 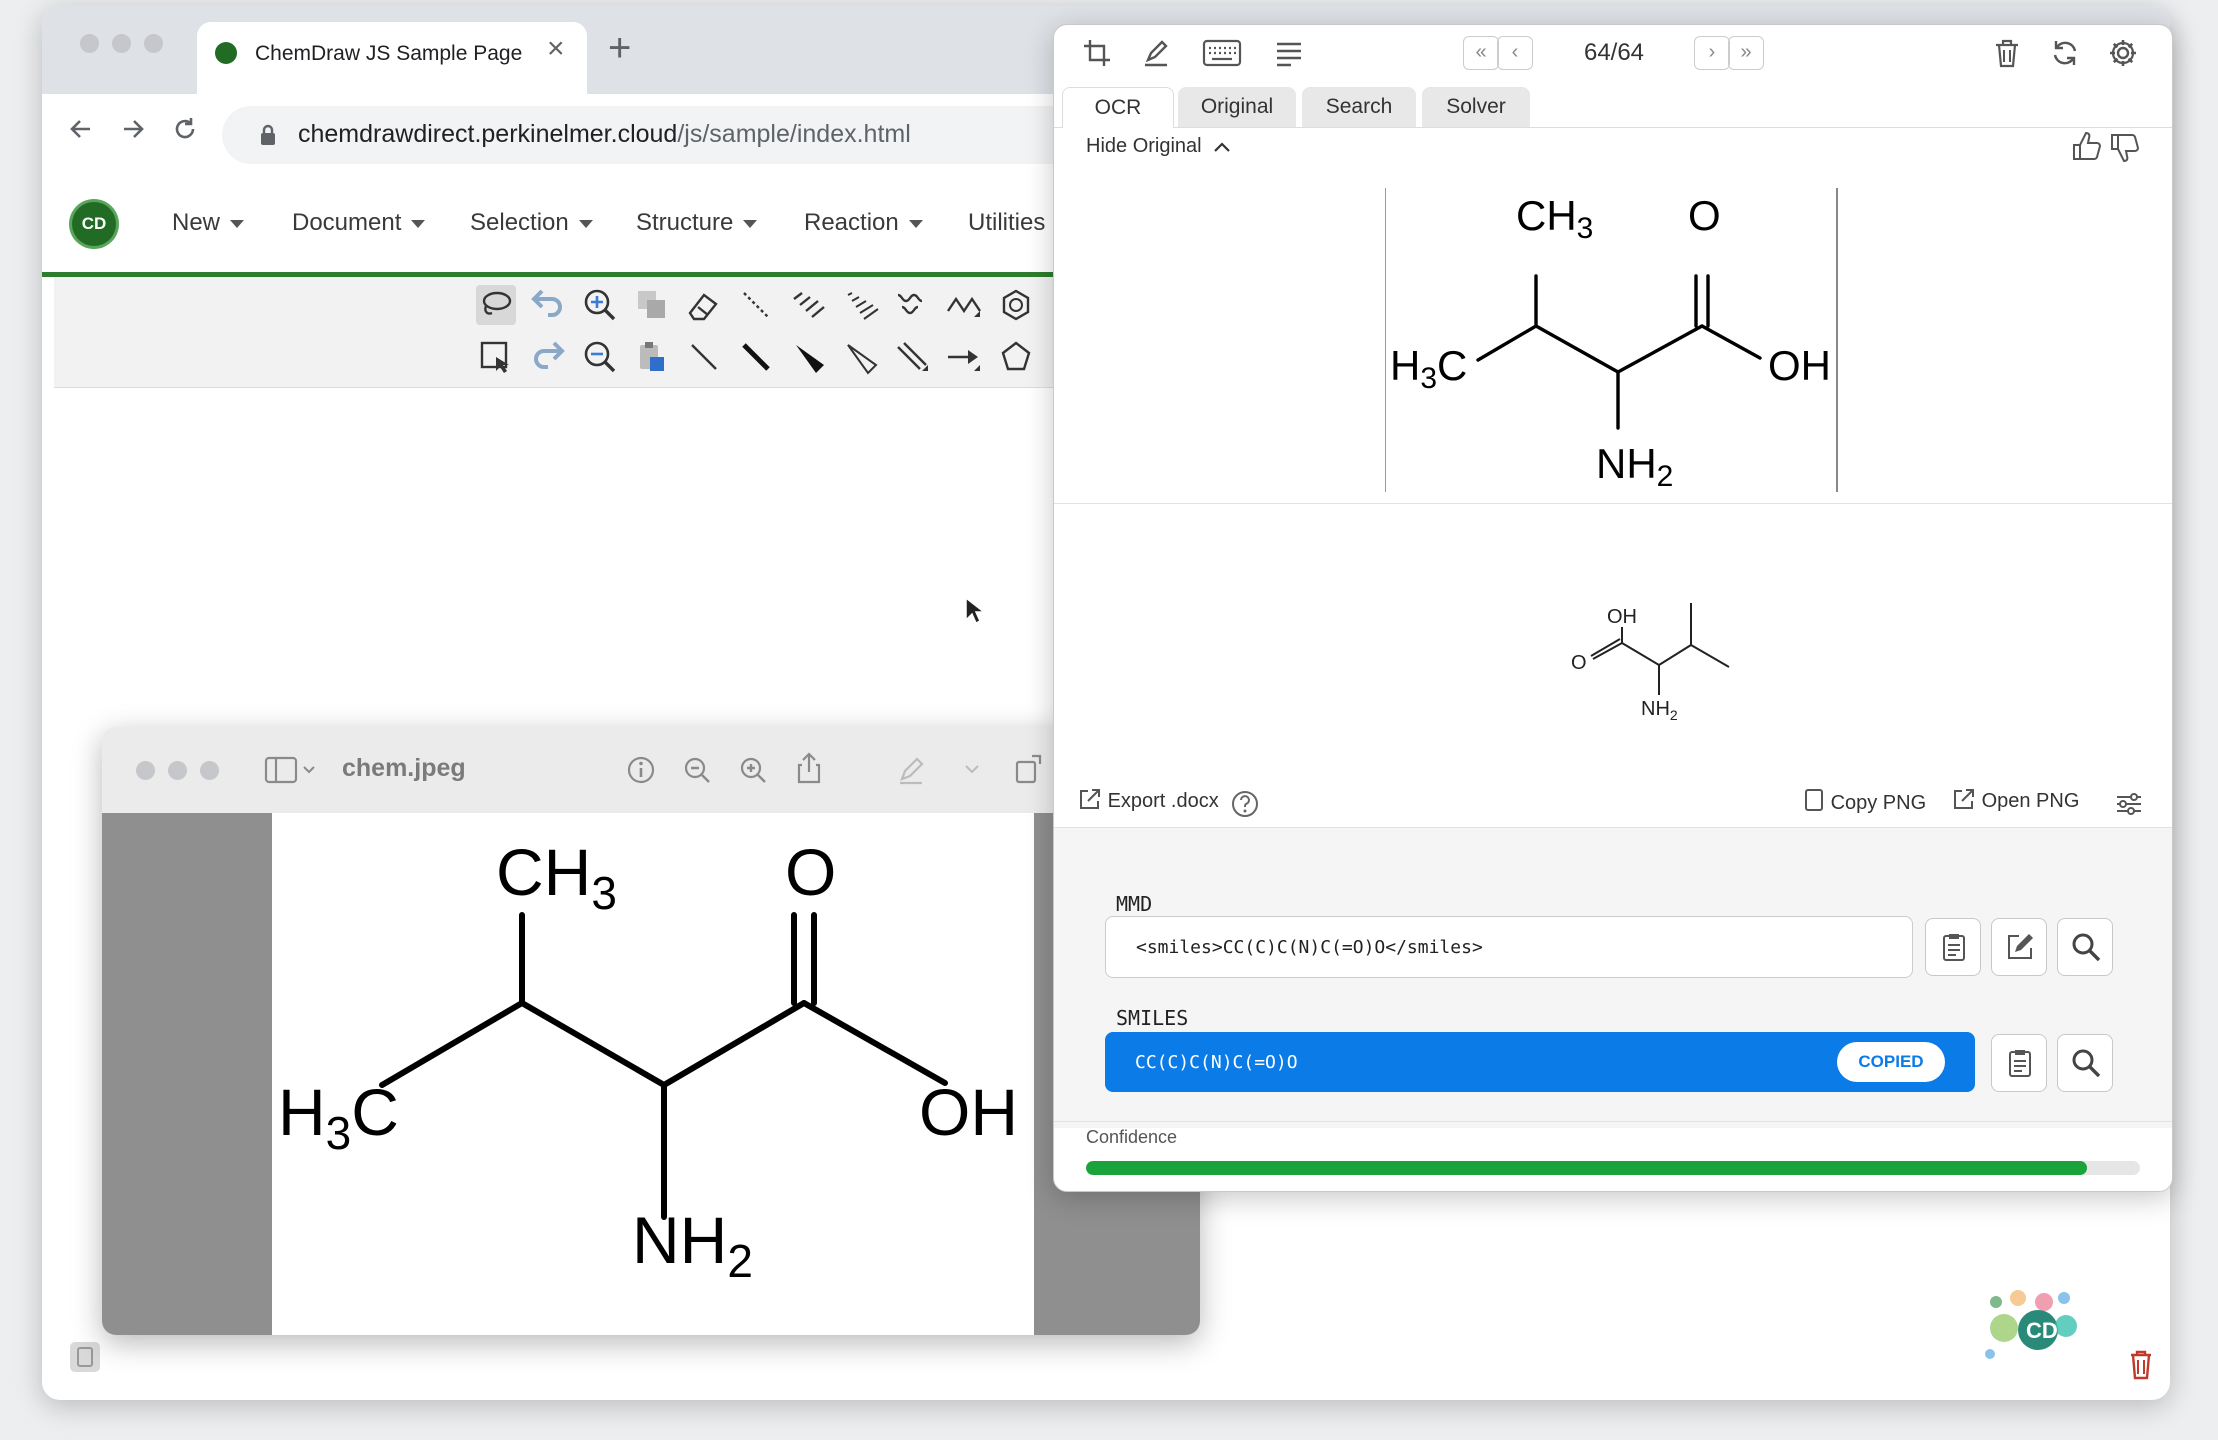 I want to click on text-lines-icon, so click(x=1289, y=53).